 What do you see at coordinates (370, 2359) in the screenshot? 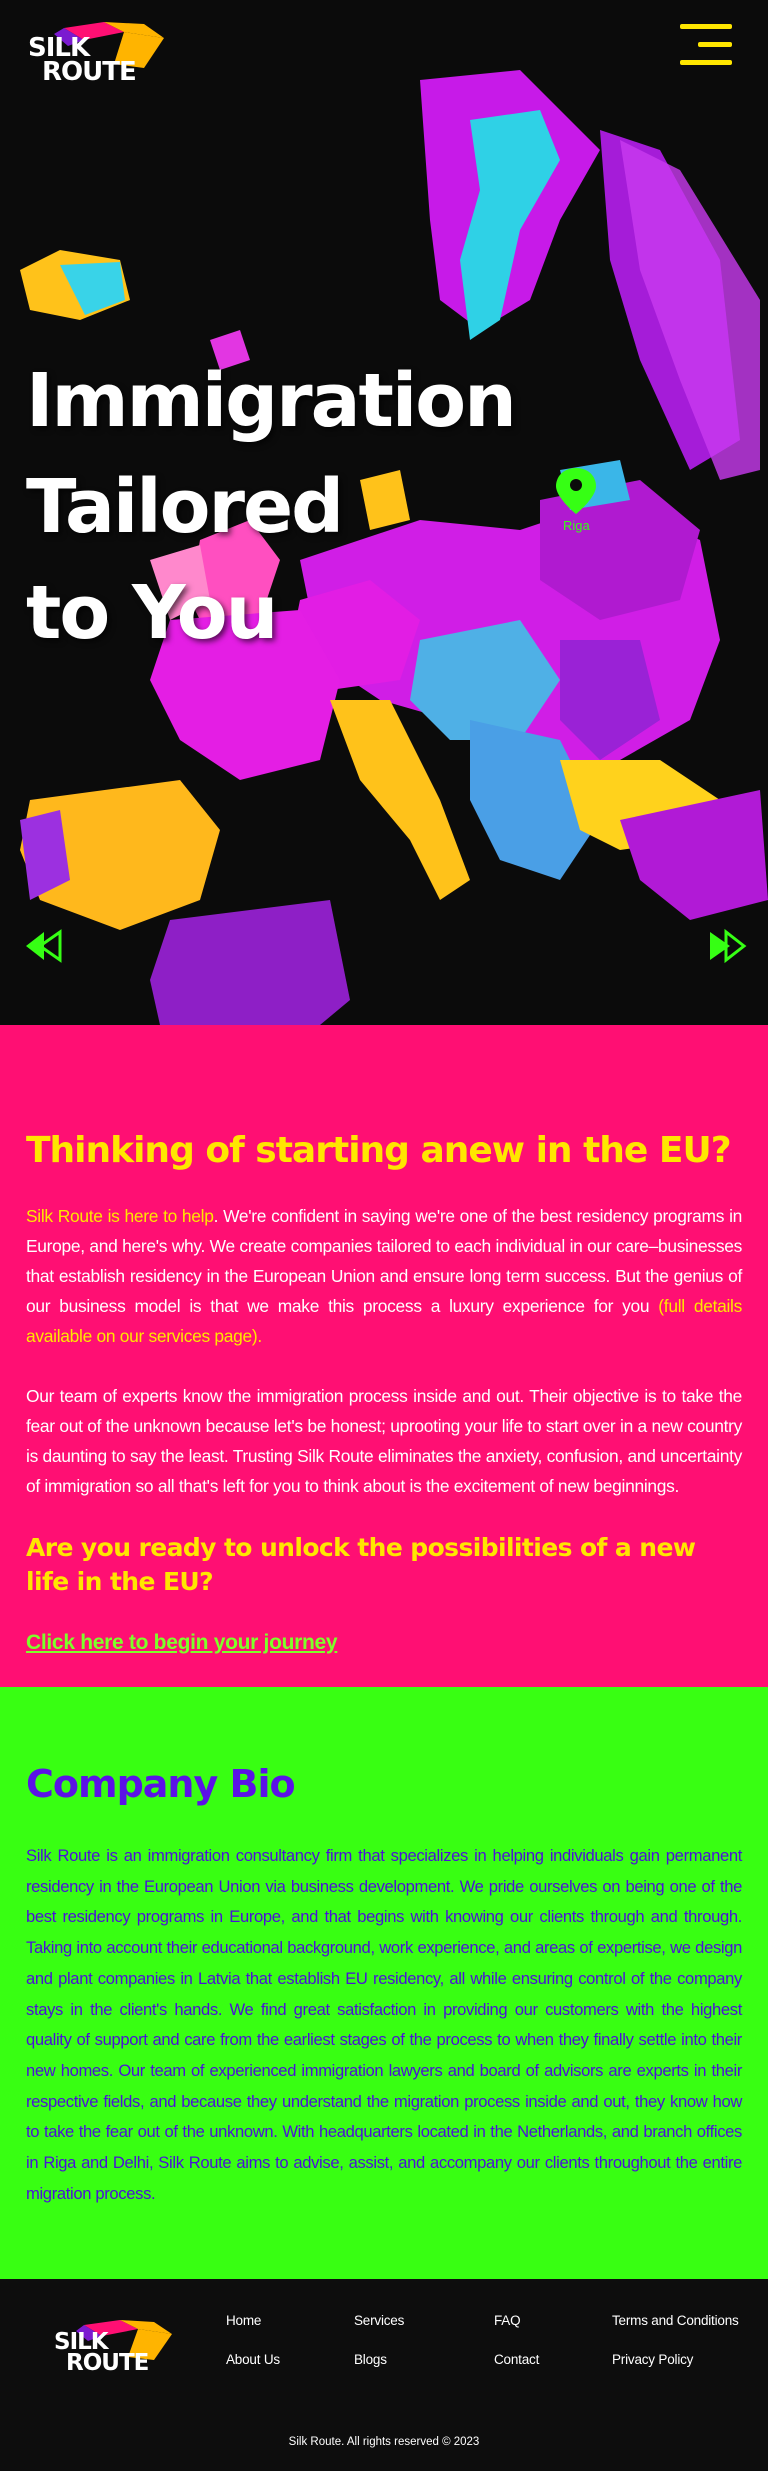
I see `footer-link-blogs: Blogs` at bounding box center [370, 2359].